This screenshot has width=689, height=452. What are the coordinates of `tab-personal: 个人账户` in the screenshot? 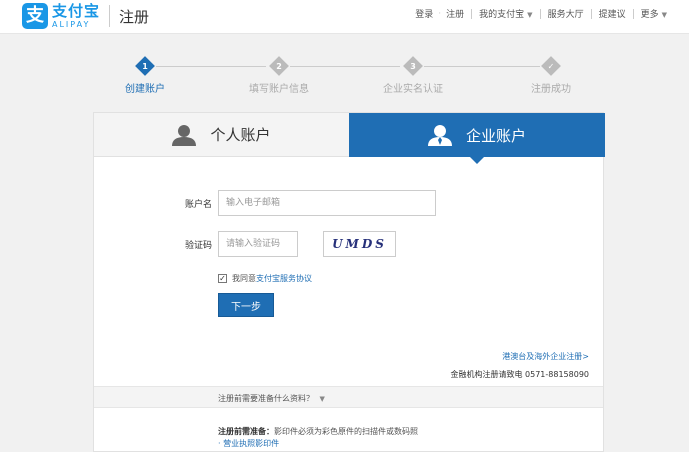 It's located at (221, 135).